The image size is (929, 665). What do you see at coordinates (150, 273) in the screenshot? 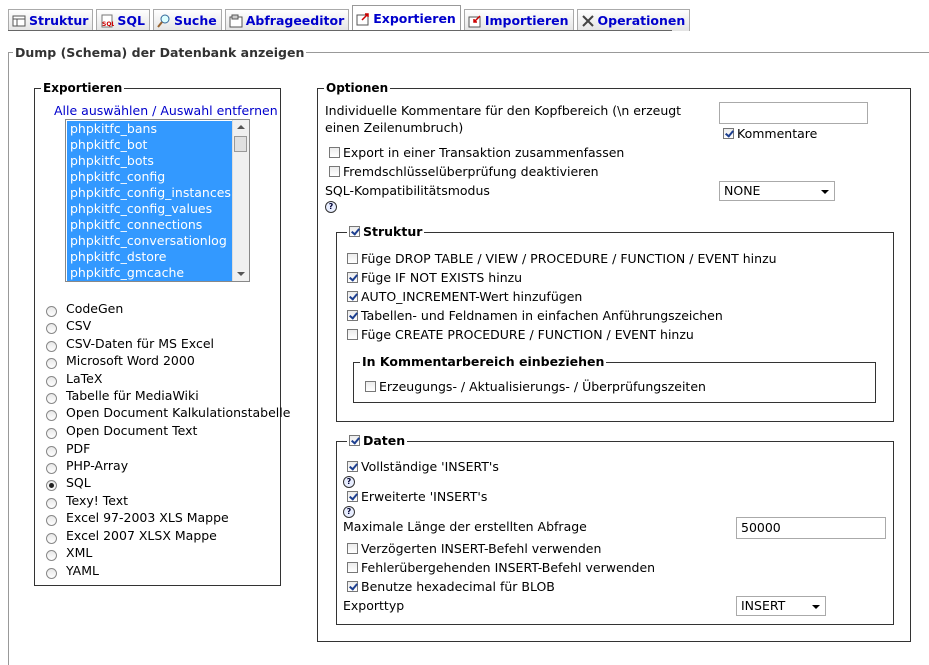
I see `table-option: phpkitfc_gmcache` at bounding box center [150, 273].